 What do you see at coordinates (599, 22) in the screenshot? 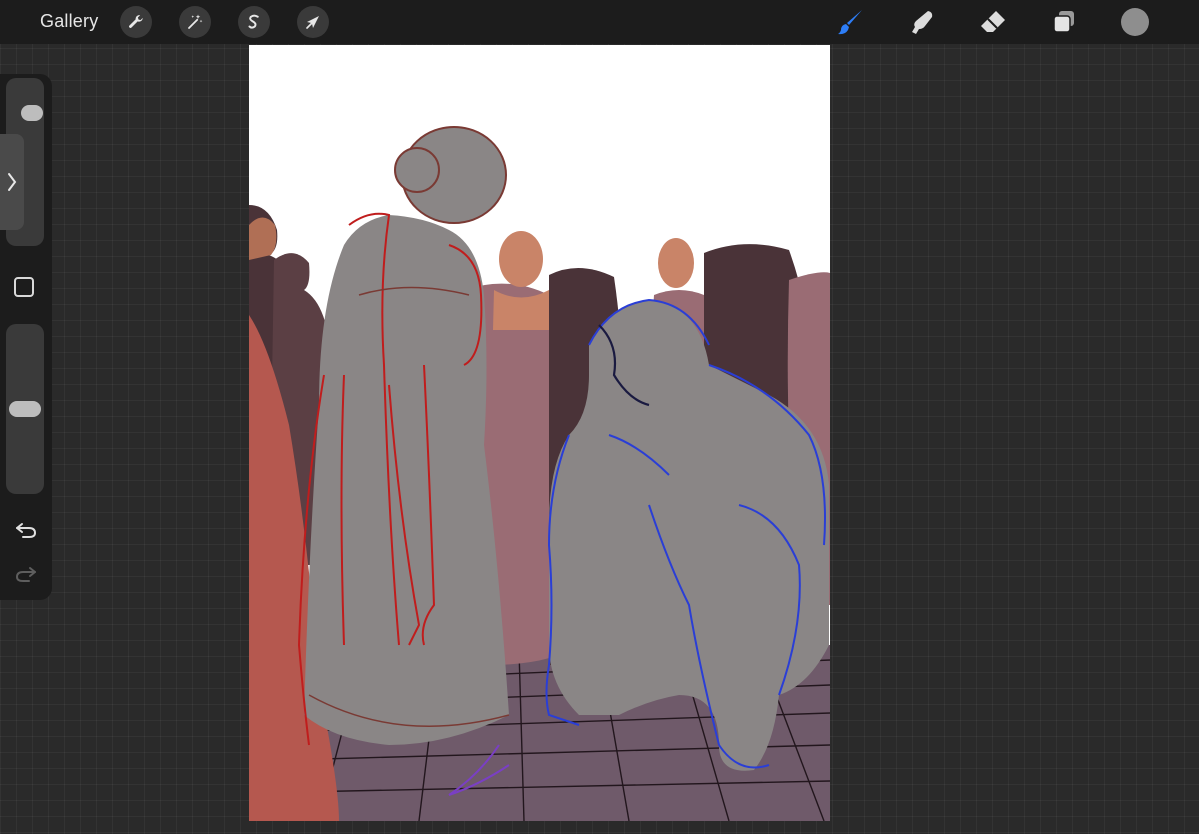
I see `top-toolbar: Gallery` at bounding box center [599, 22].